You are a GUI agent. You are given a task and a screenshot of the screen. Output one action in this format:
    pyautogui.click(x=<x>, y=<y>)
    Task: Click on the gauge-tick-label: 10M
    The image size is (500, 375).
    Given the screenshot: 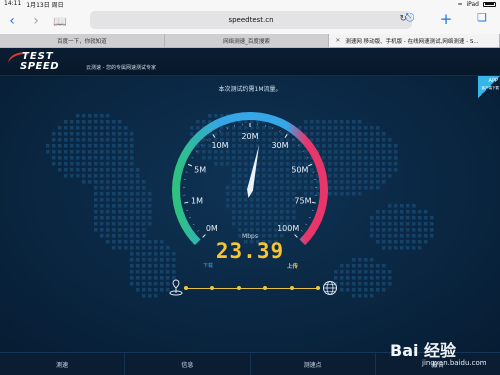 What is the action you would take?
    pyautogui.click(x=219, y=145)
    